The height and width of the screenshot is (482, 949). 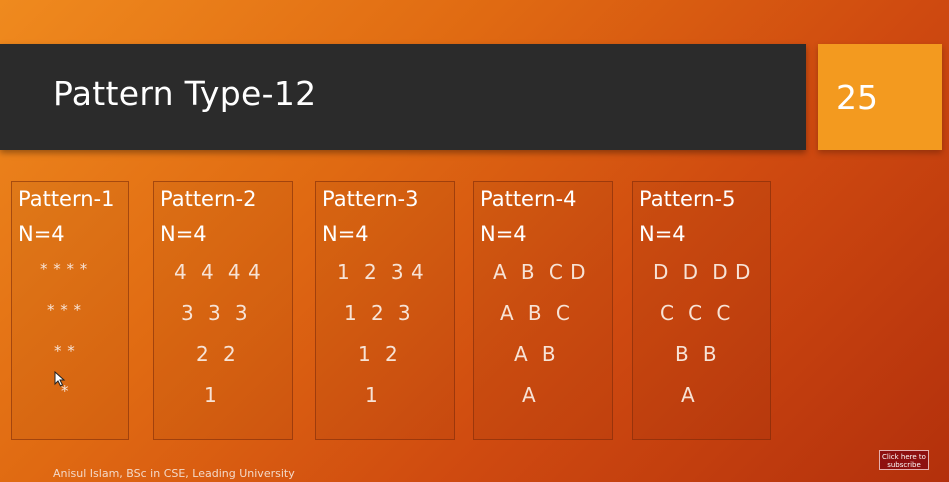 I want to click on pattern-card-2: Pattern-2 N=4 4 4 4 4 3 3 3 2 2 1, so click(x=223, y=310).